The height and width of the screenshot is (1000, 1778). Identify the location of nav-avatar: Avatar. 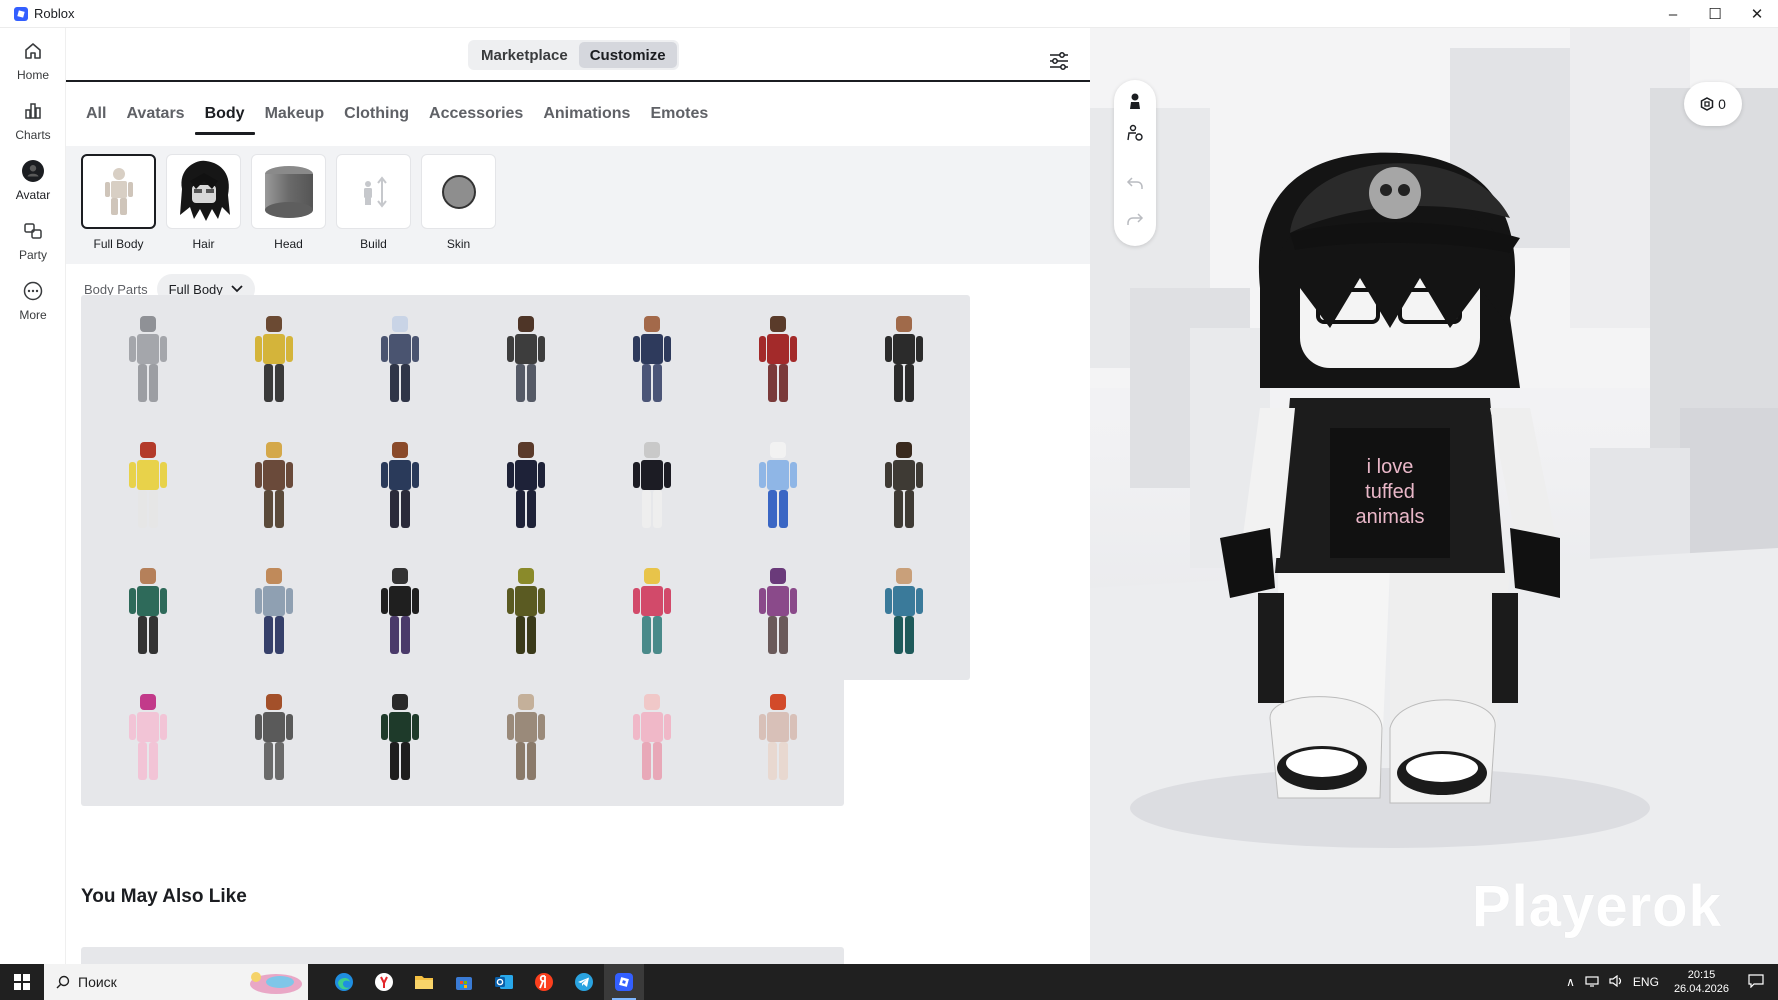
(33, 181).